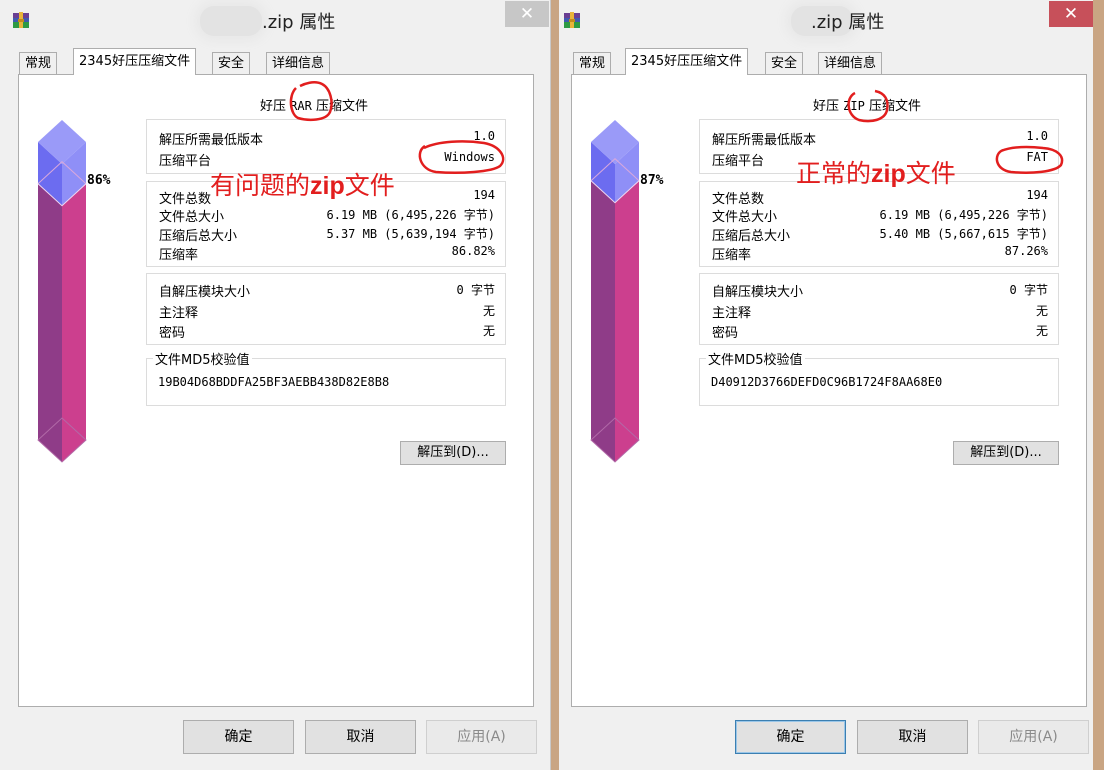  Describe the element at coordinates (99, 180) in the screenshot. I see `compression-percent: 86%` at that location.